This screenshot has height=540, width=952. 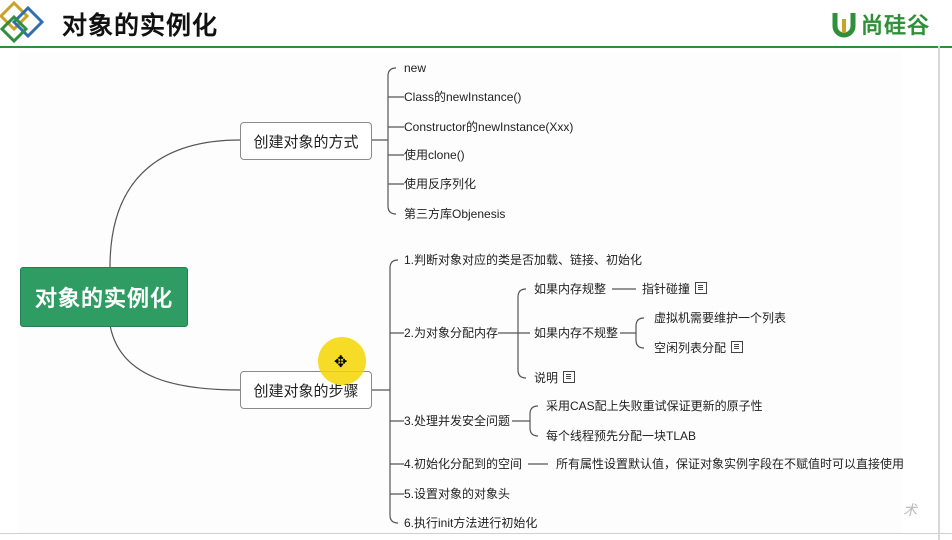 I want to click on connector-s2, so click(x=514, y=333).